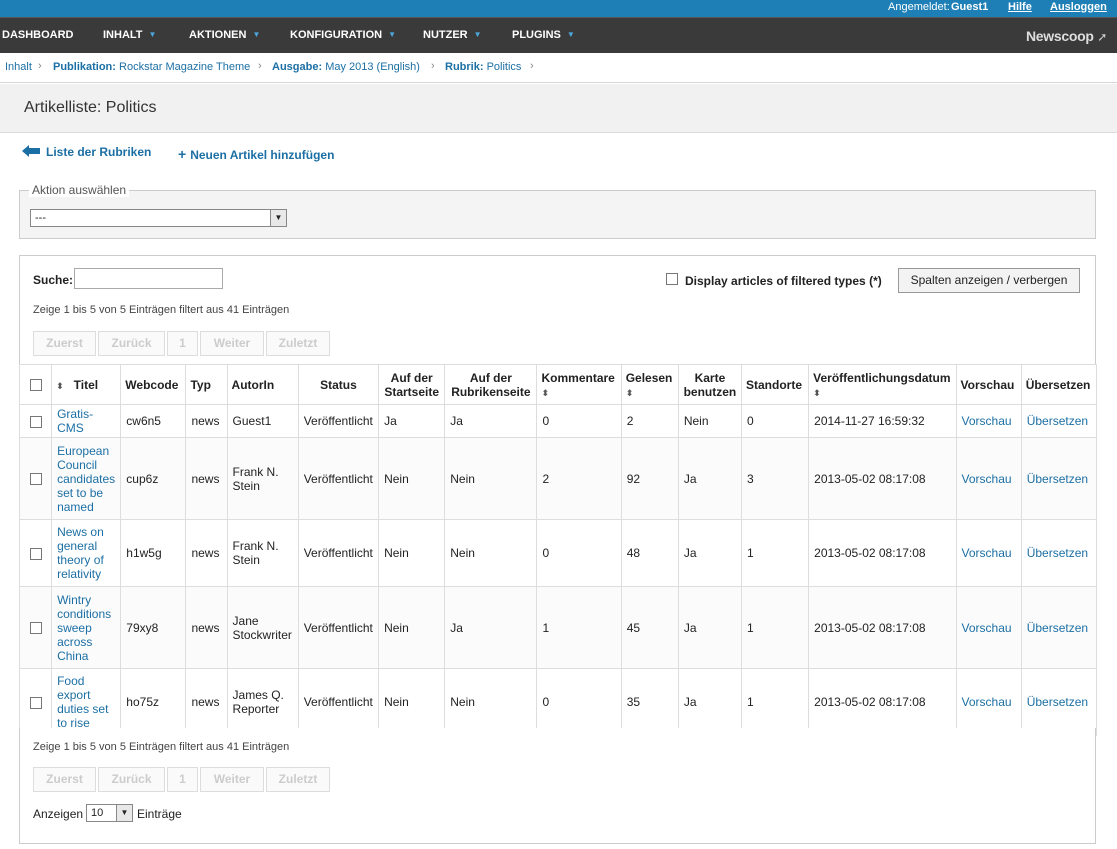 Image resolution: width=1117 pixels, height=849 pixels. Describe the element at coordinates (129, 35) in the screenshot. I see `nav-item-content: INHALT ▼` at that location.